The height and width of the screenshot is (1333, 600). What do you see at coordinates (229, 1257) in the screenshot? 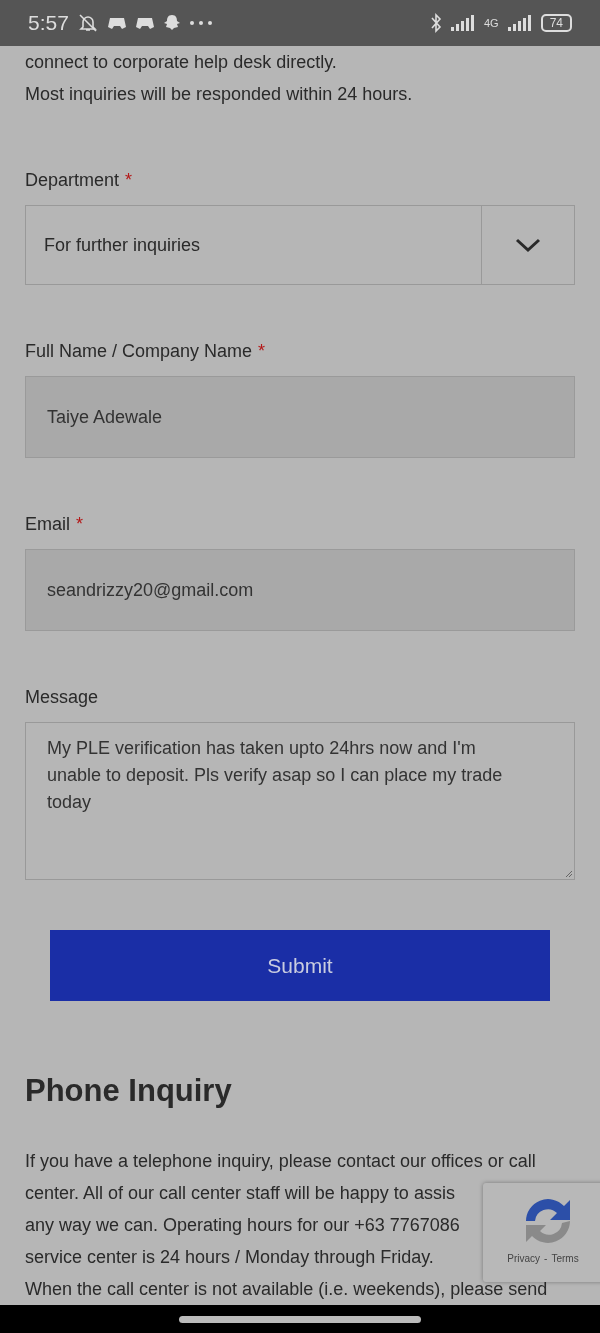
I see `paragraph-line: service center is 24 hours / Monday through Friday.` at bounding box center [229, 1257].